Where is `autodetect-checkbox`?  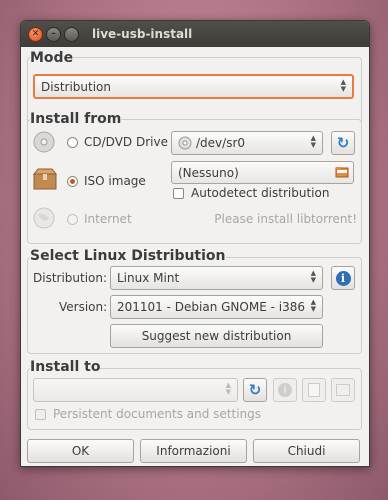
autodetect-checkbox is located at coordinates (178, 193).